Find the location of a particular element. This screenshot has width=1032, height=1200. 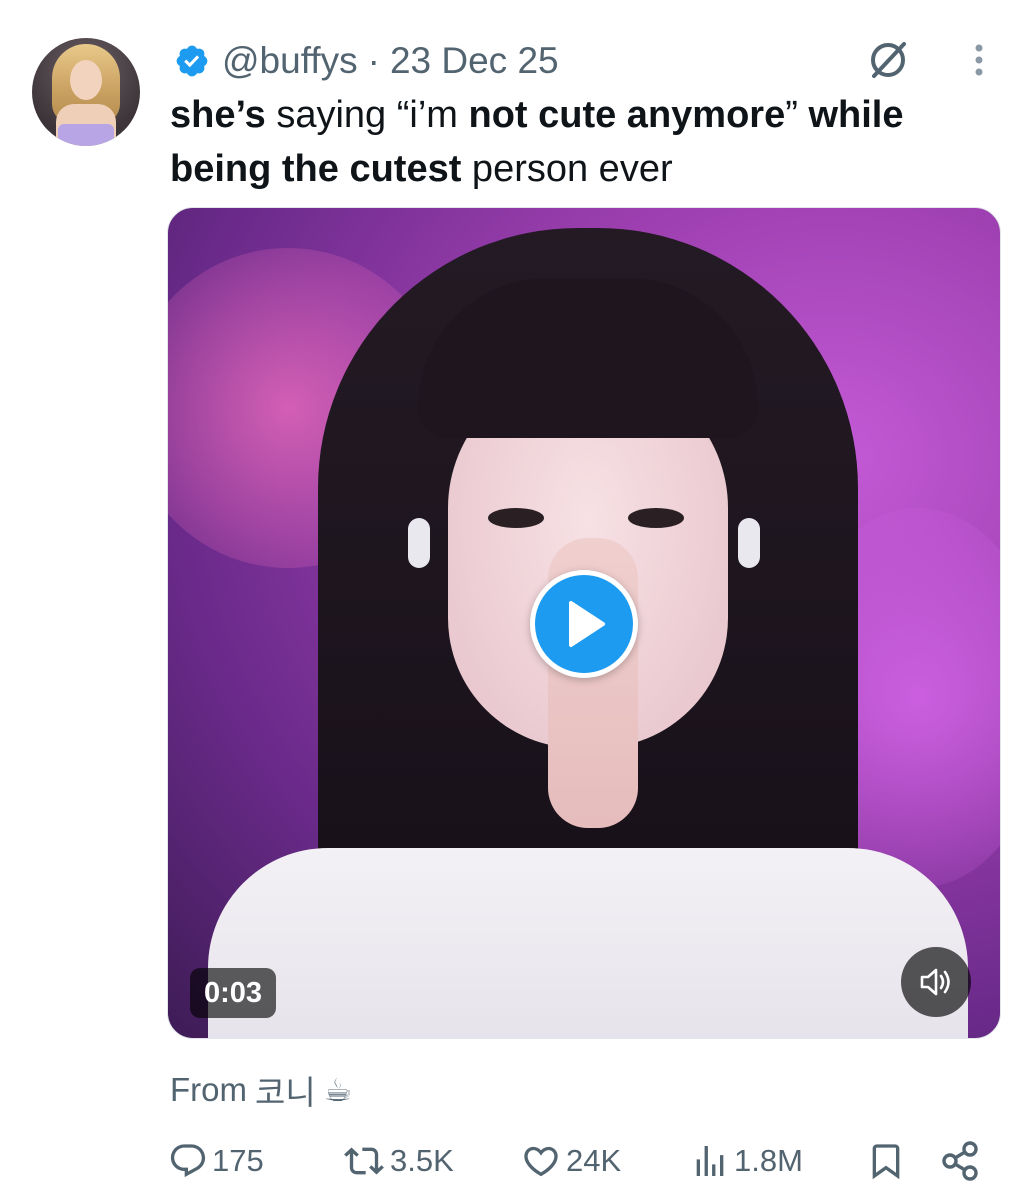

play-icon is located at coordinates (587, 624).